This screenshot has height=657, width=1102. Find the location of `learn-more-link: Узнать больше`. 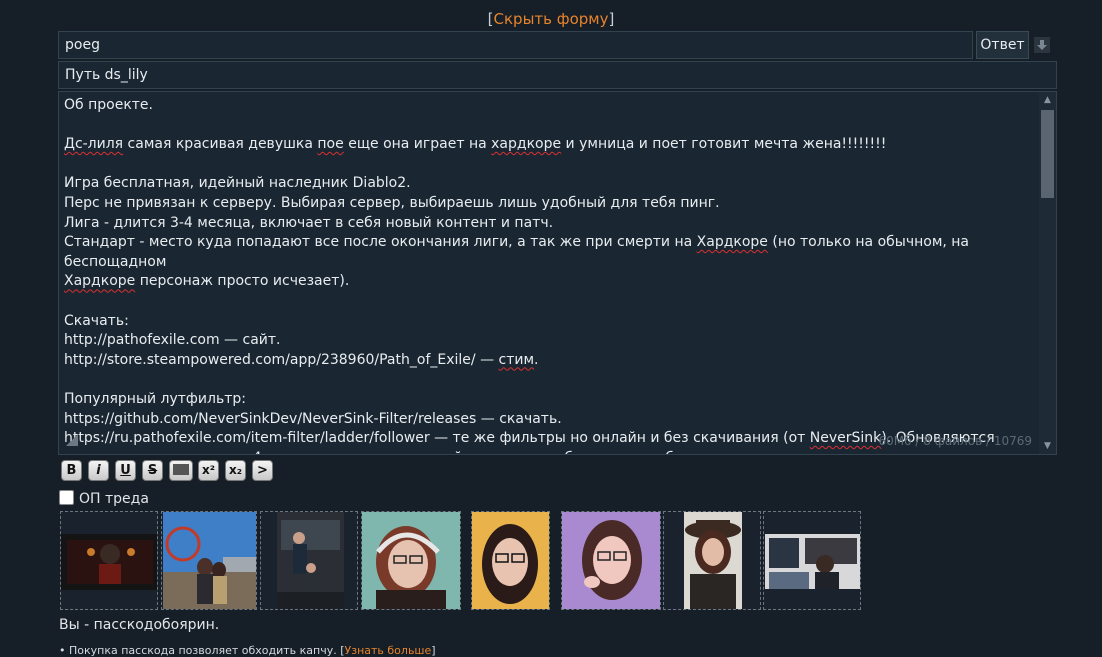

learn-more-link: Узнать больше is located at coordinates (388, 650).